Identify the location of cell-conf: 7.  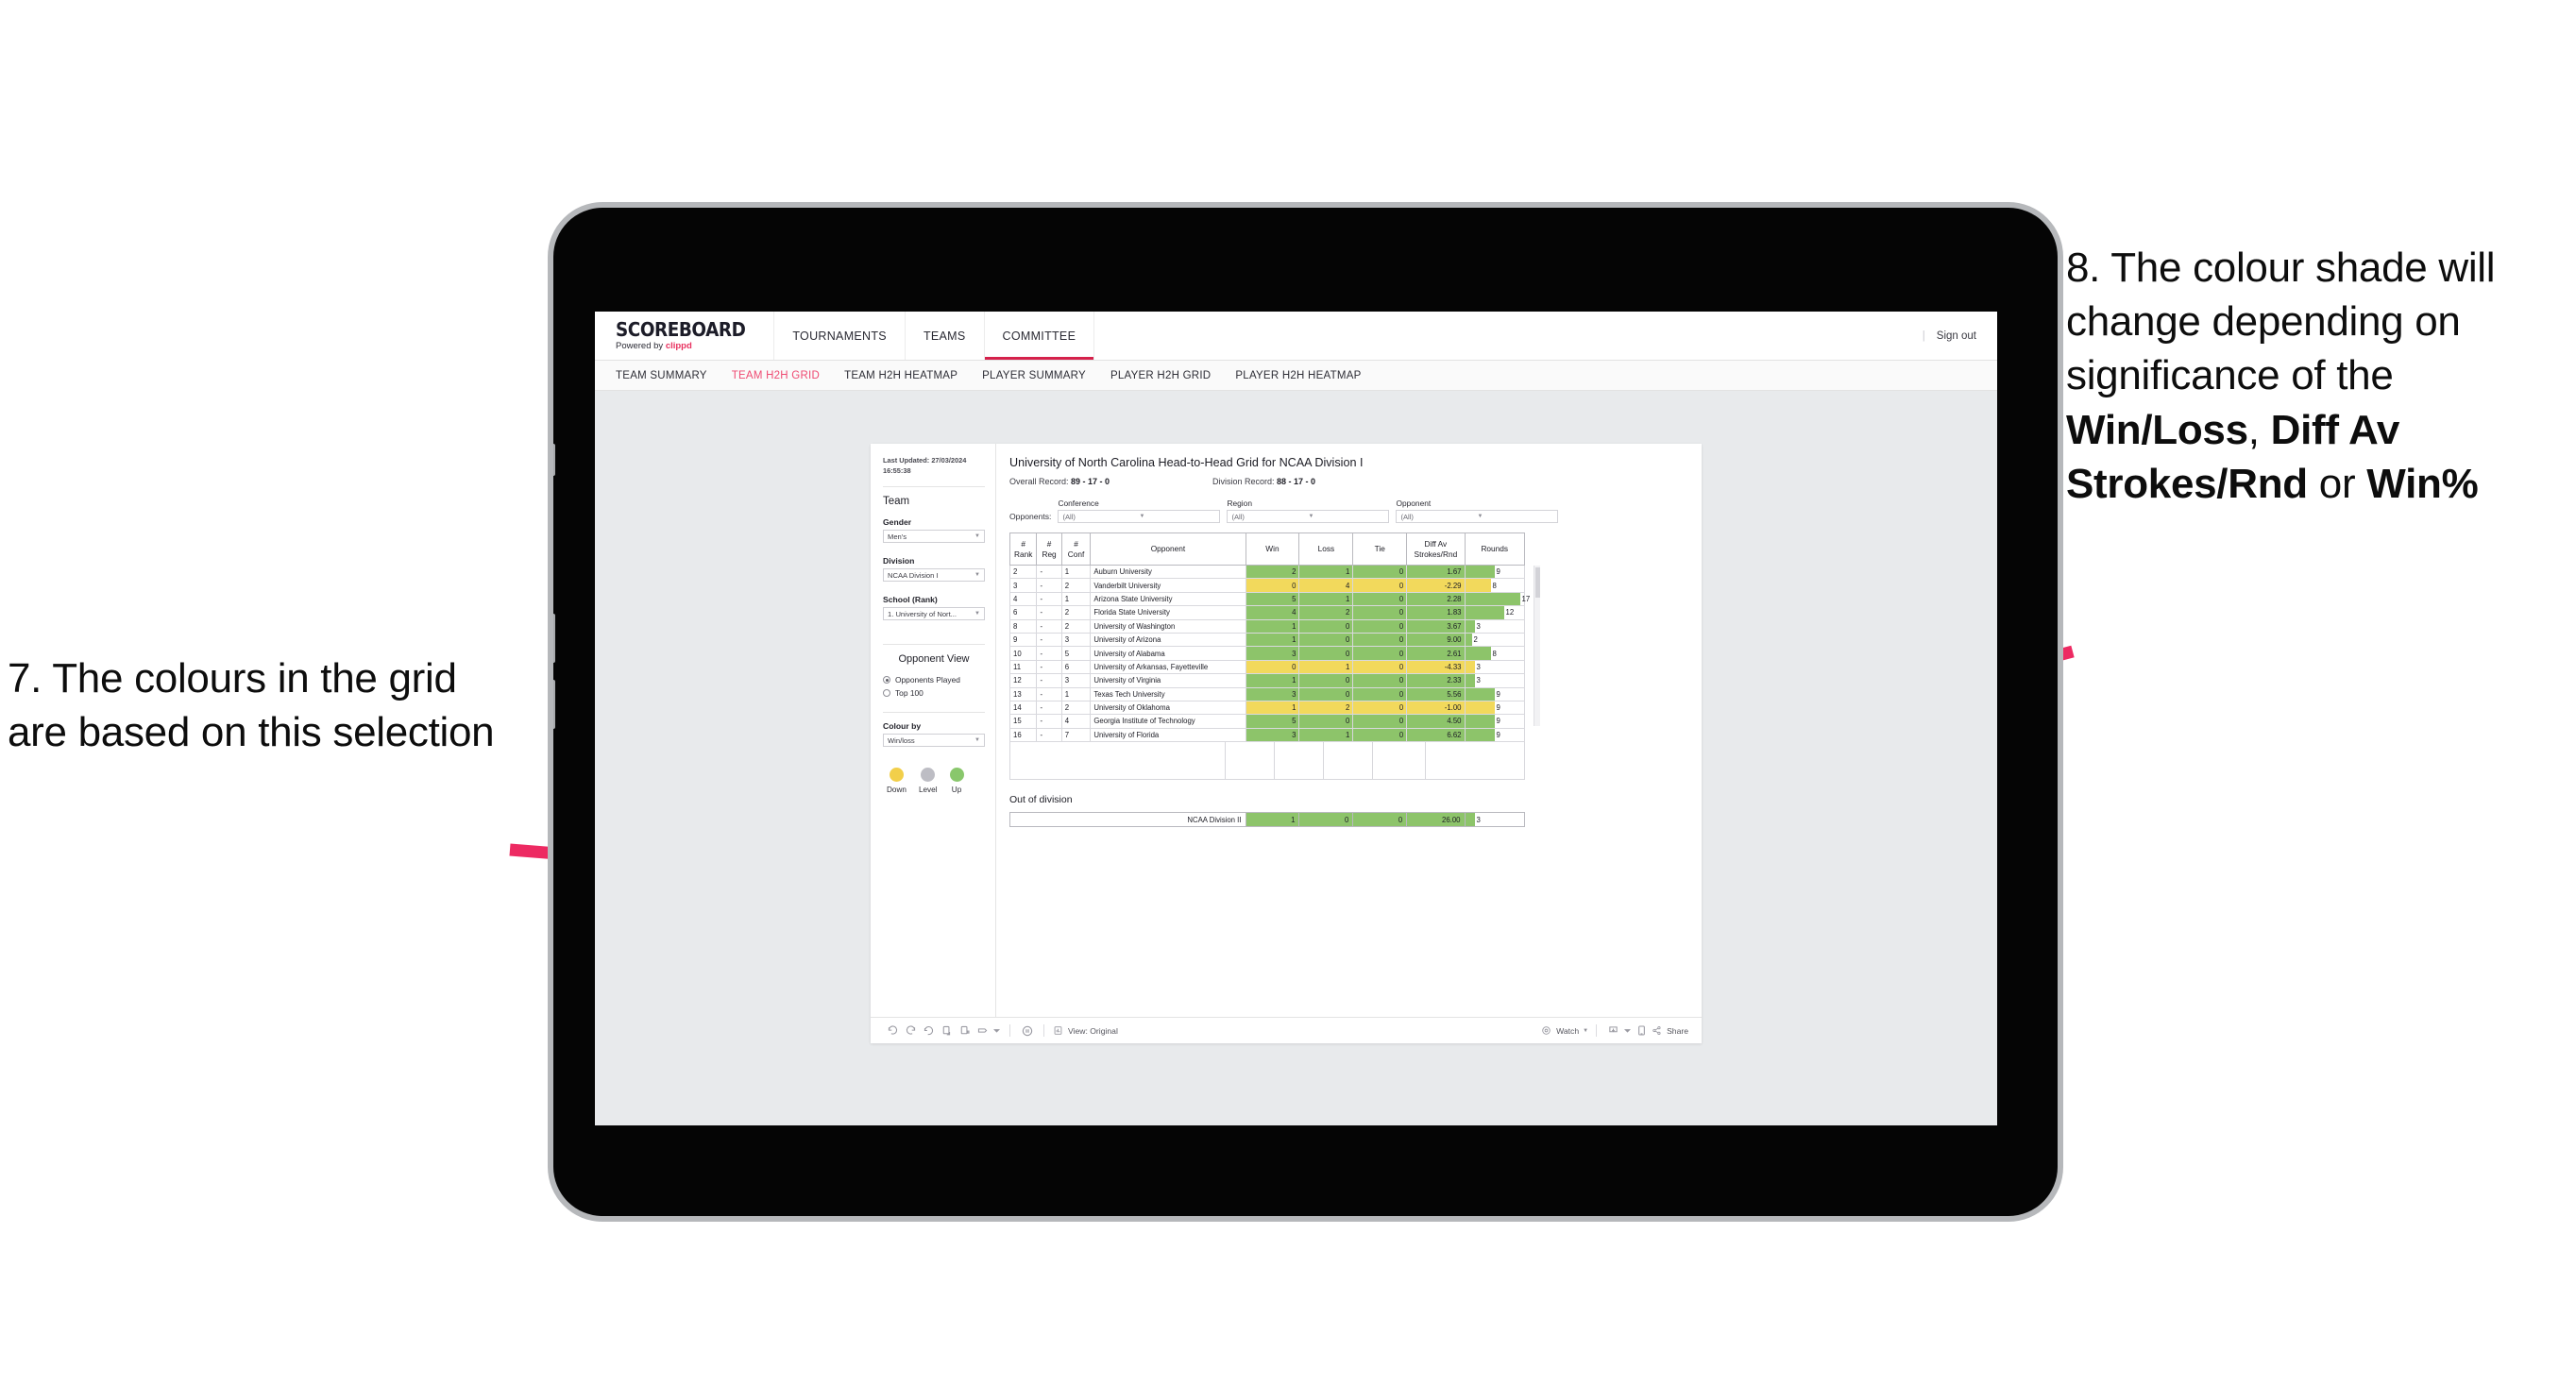
(1076, 735).